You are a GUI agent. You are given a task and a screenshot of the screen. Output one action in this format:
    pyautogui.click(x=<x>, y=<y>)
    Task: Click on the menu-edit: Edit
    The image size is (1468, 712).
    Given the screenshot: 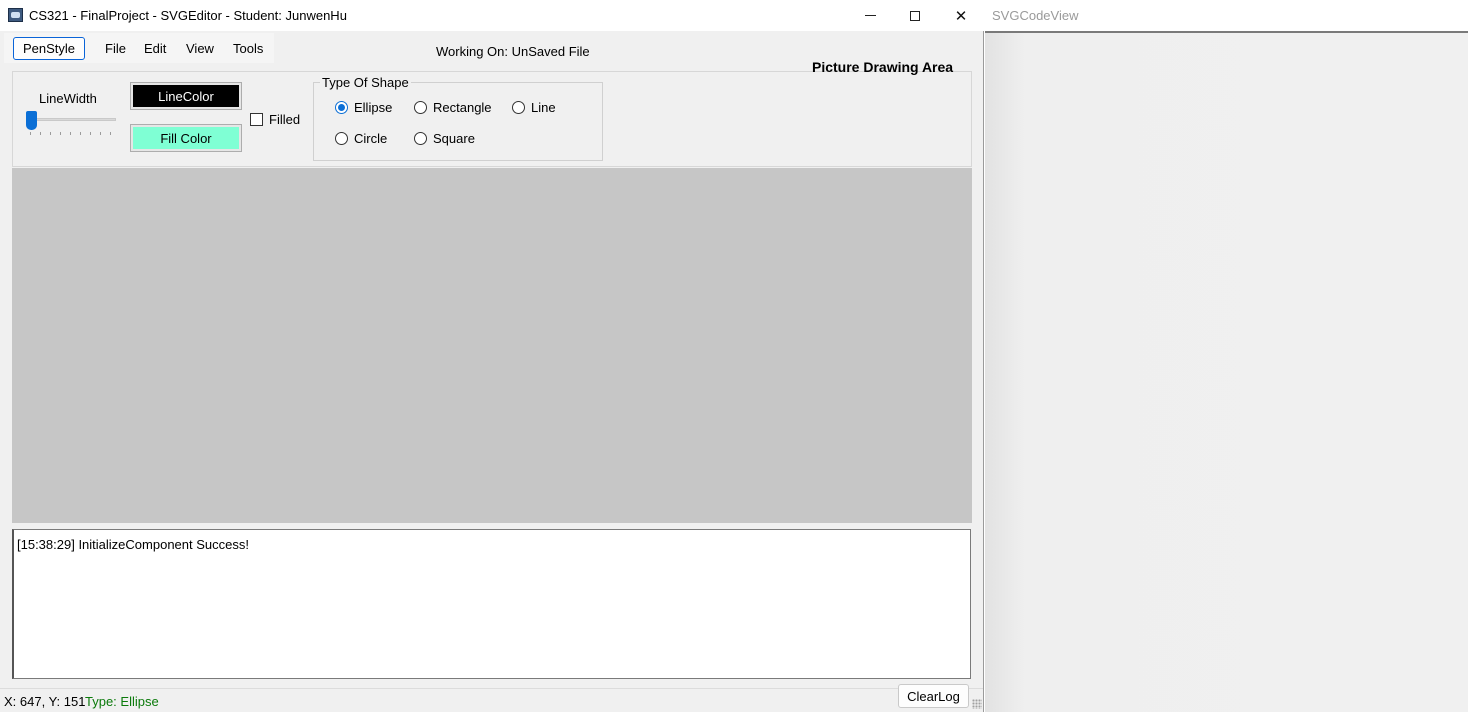 What is the action you would take?
    pyautogui.click(x=155, y=48)
    